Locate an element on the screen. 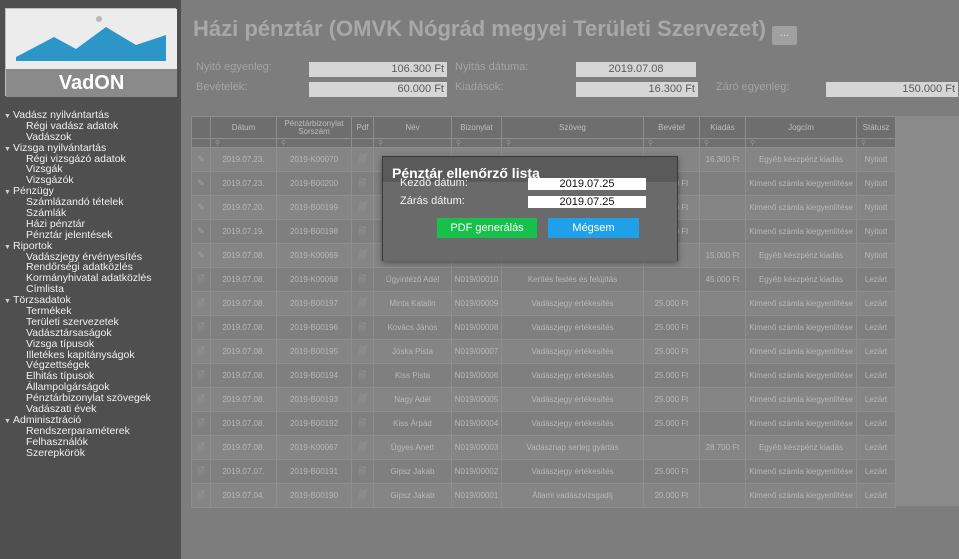  table-cell: 2019.07.19. is located at coordinates (243, 231).